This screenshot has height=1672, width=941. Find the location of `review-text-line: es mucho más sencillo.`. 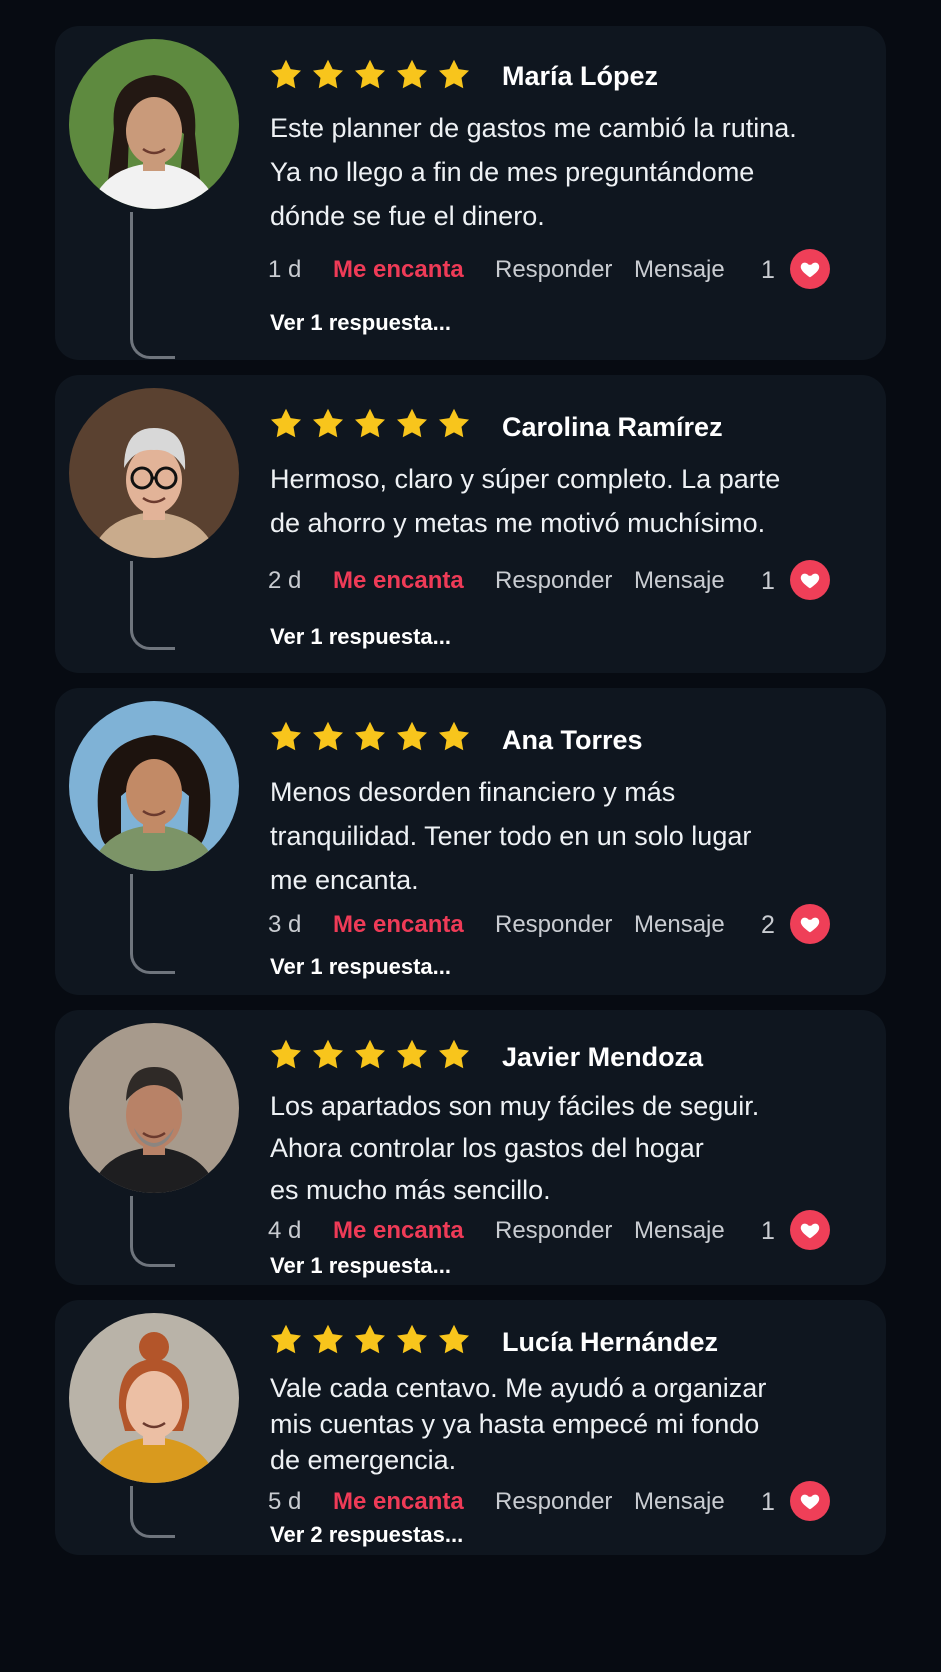

review-text-line: es mucho más sencillo. is located at coordinates (410, 1190).